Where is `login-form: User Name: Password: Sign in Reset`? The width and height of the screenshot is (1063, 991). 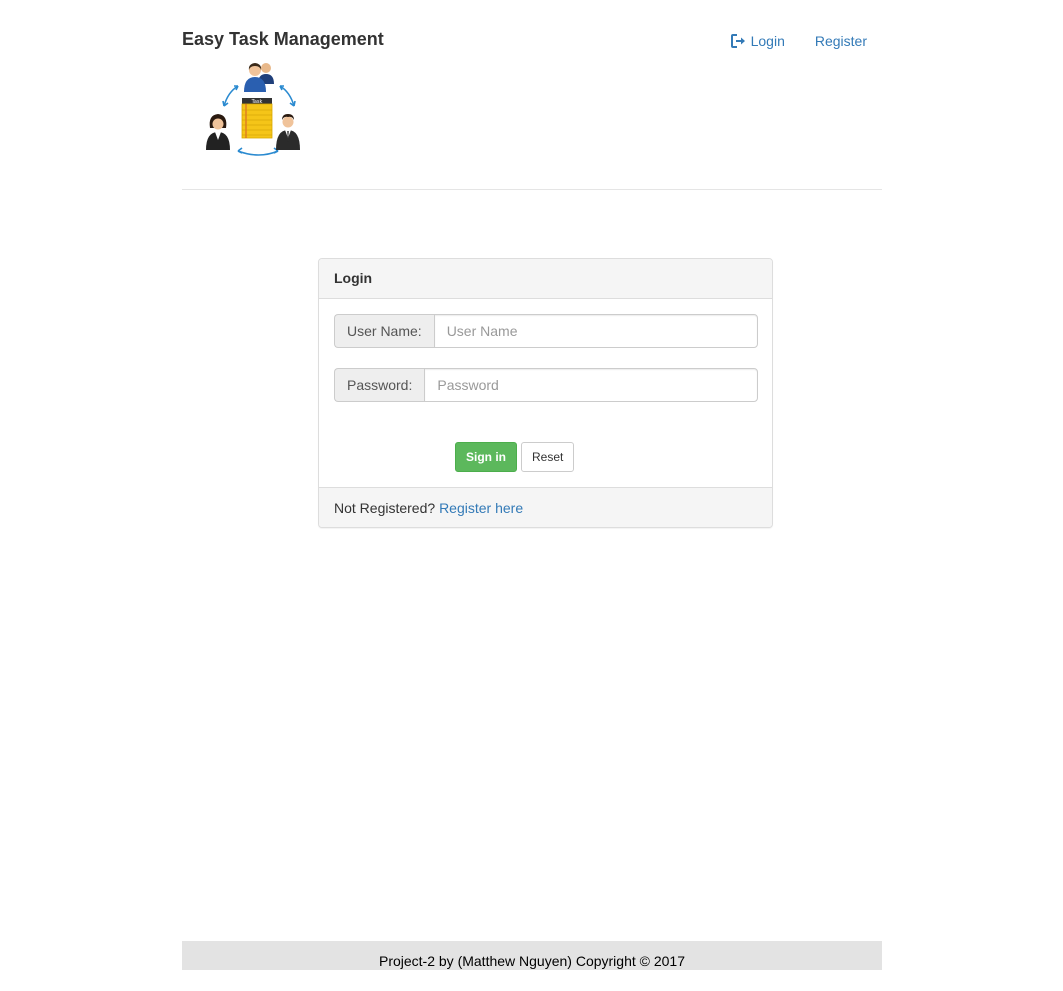 login-form: User Name: Password: Sign in Reset is located at coordinates (545, 393).